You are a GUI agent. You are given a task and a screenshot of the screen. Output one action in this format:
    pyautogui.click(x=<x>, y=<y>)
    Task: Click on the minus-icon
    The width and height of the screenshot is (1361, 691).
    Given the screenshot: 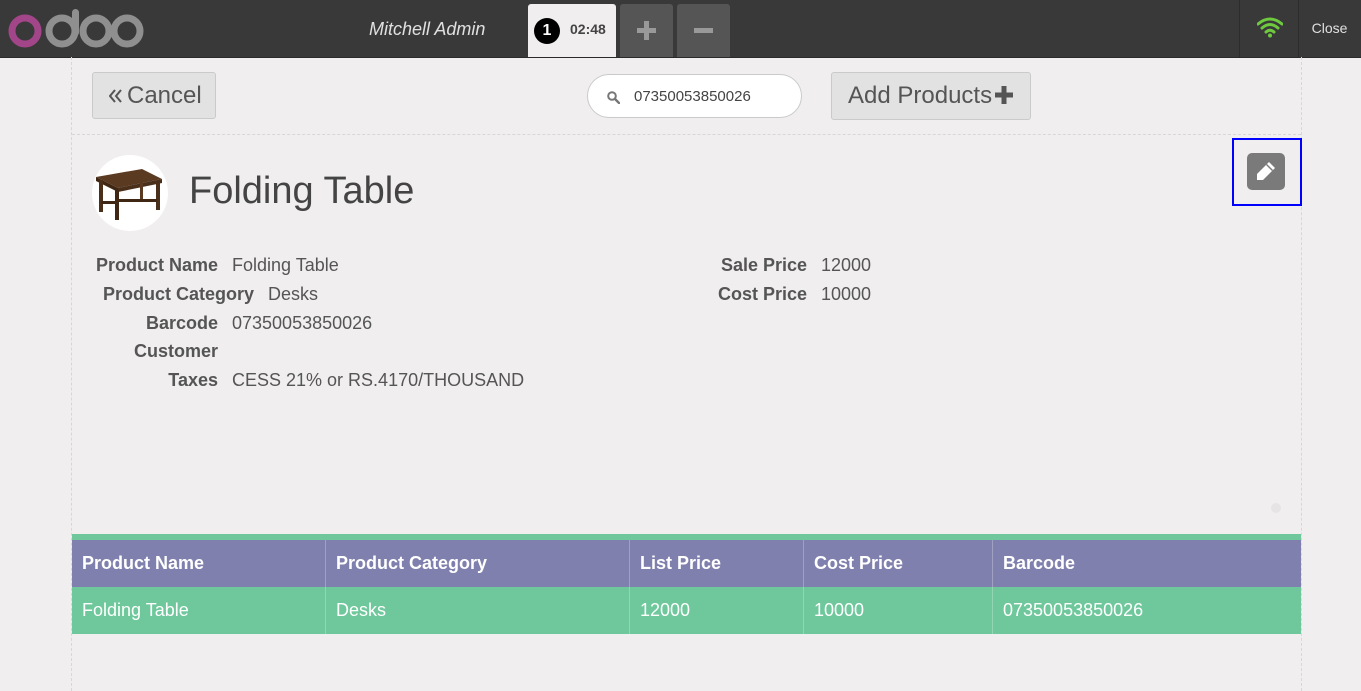 What is the action you would take?
    pyautogui.click(x=703, y=30)
    